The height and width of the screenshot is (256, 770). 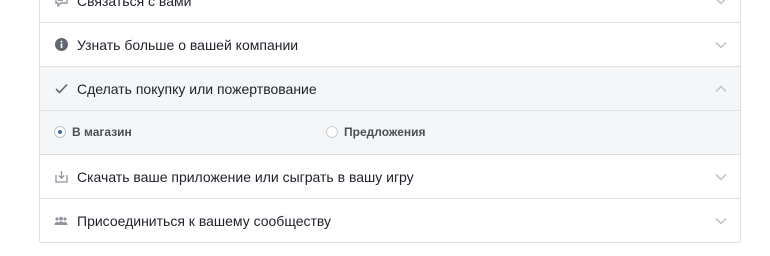 What do you see at coordinates (134, 4) in the screenshot?
I see `goal-item-label: Связаться с вами` at bounding box center [134, 4].